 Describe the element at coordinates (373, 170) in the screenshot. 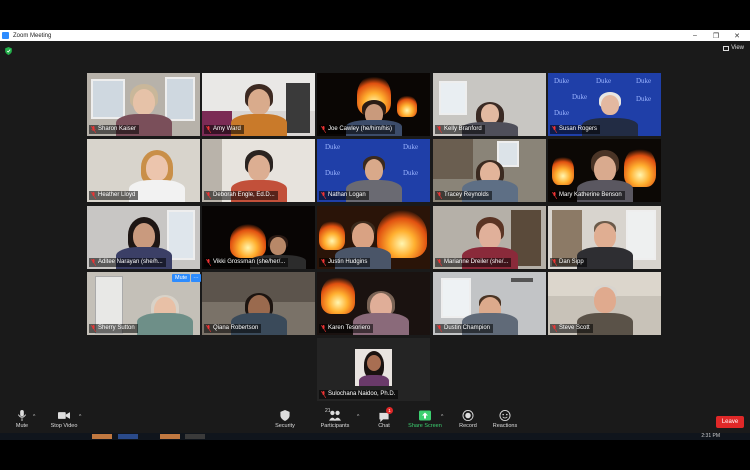

I see `video-tile-nathan-logan: Duke Duke Duke Duke Duke Nathan Logan` at that location.